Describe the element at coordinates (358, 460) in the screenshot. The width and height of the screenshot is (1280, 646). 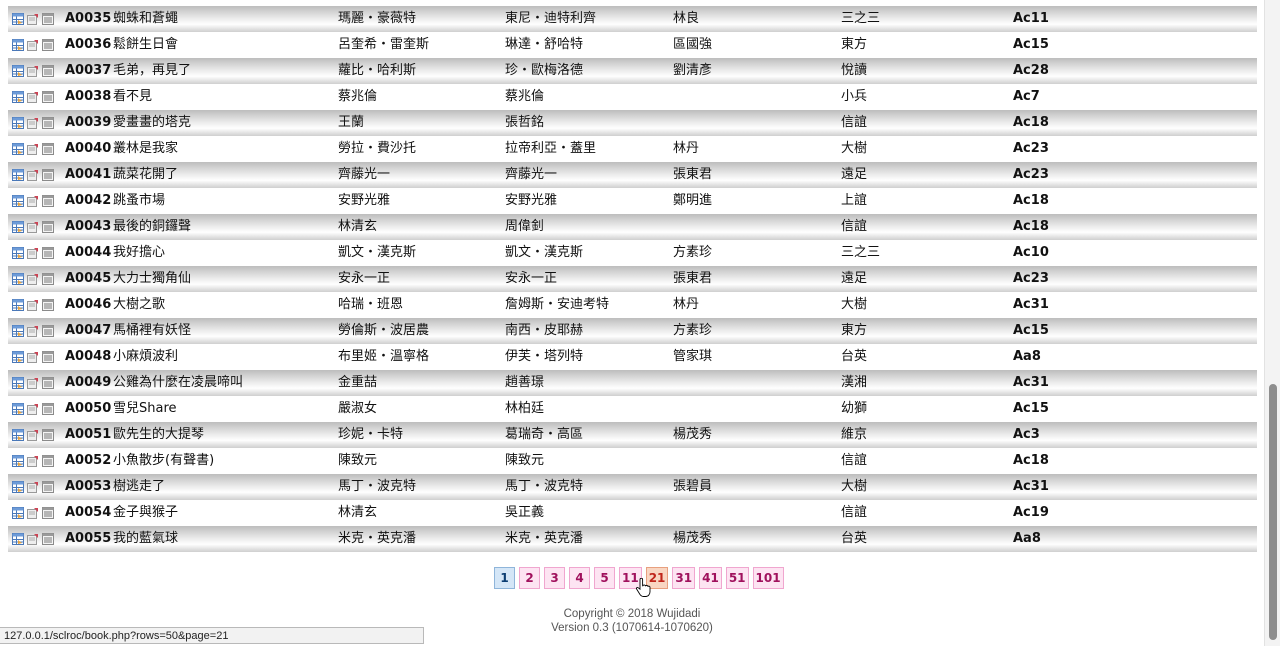
I see `book-author: 陳致元` at that location.